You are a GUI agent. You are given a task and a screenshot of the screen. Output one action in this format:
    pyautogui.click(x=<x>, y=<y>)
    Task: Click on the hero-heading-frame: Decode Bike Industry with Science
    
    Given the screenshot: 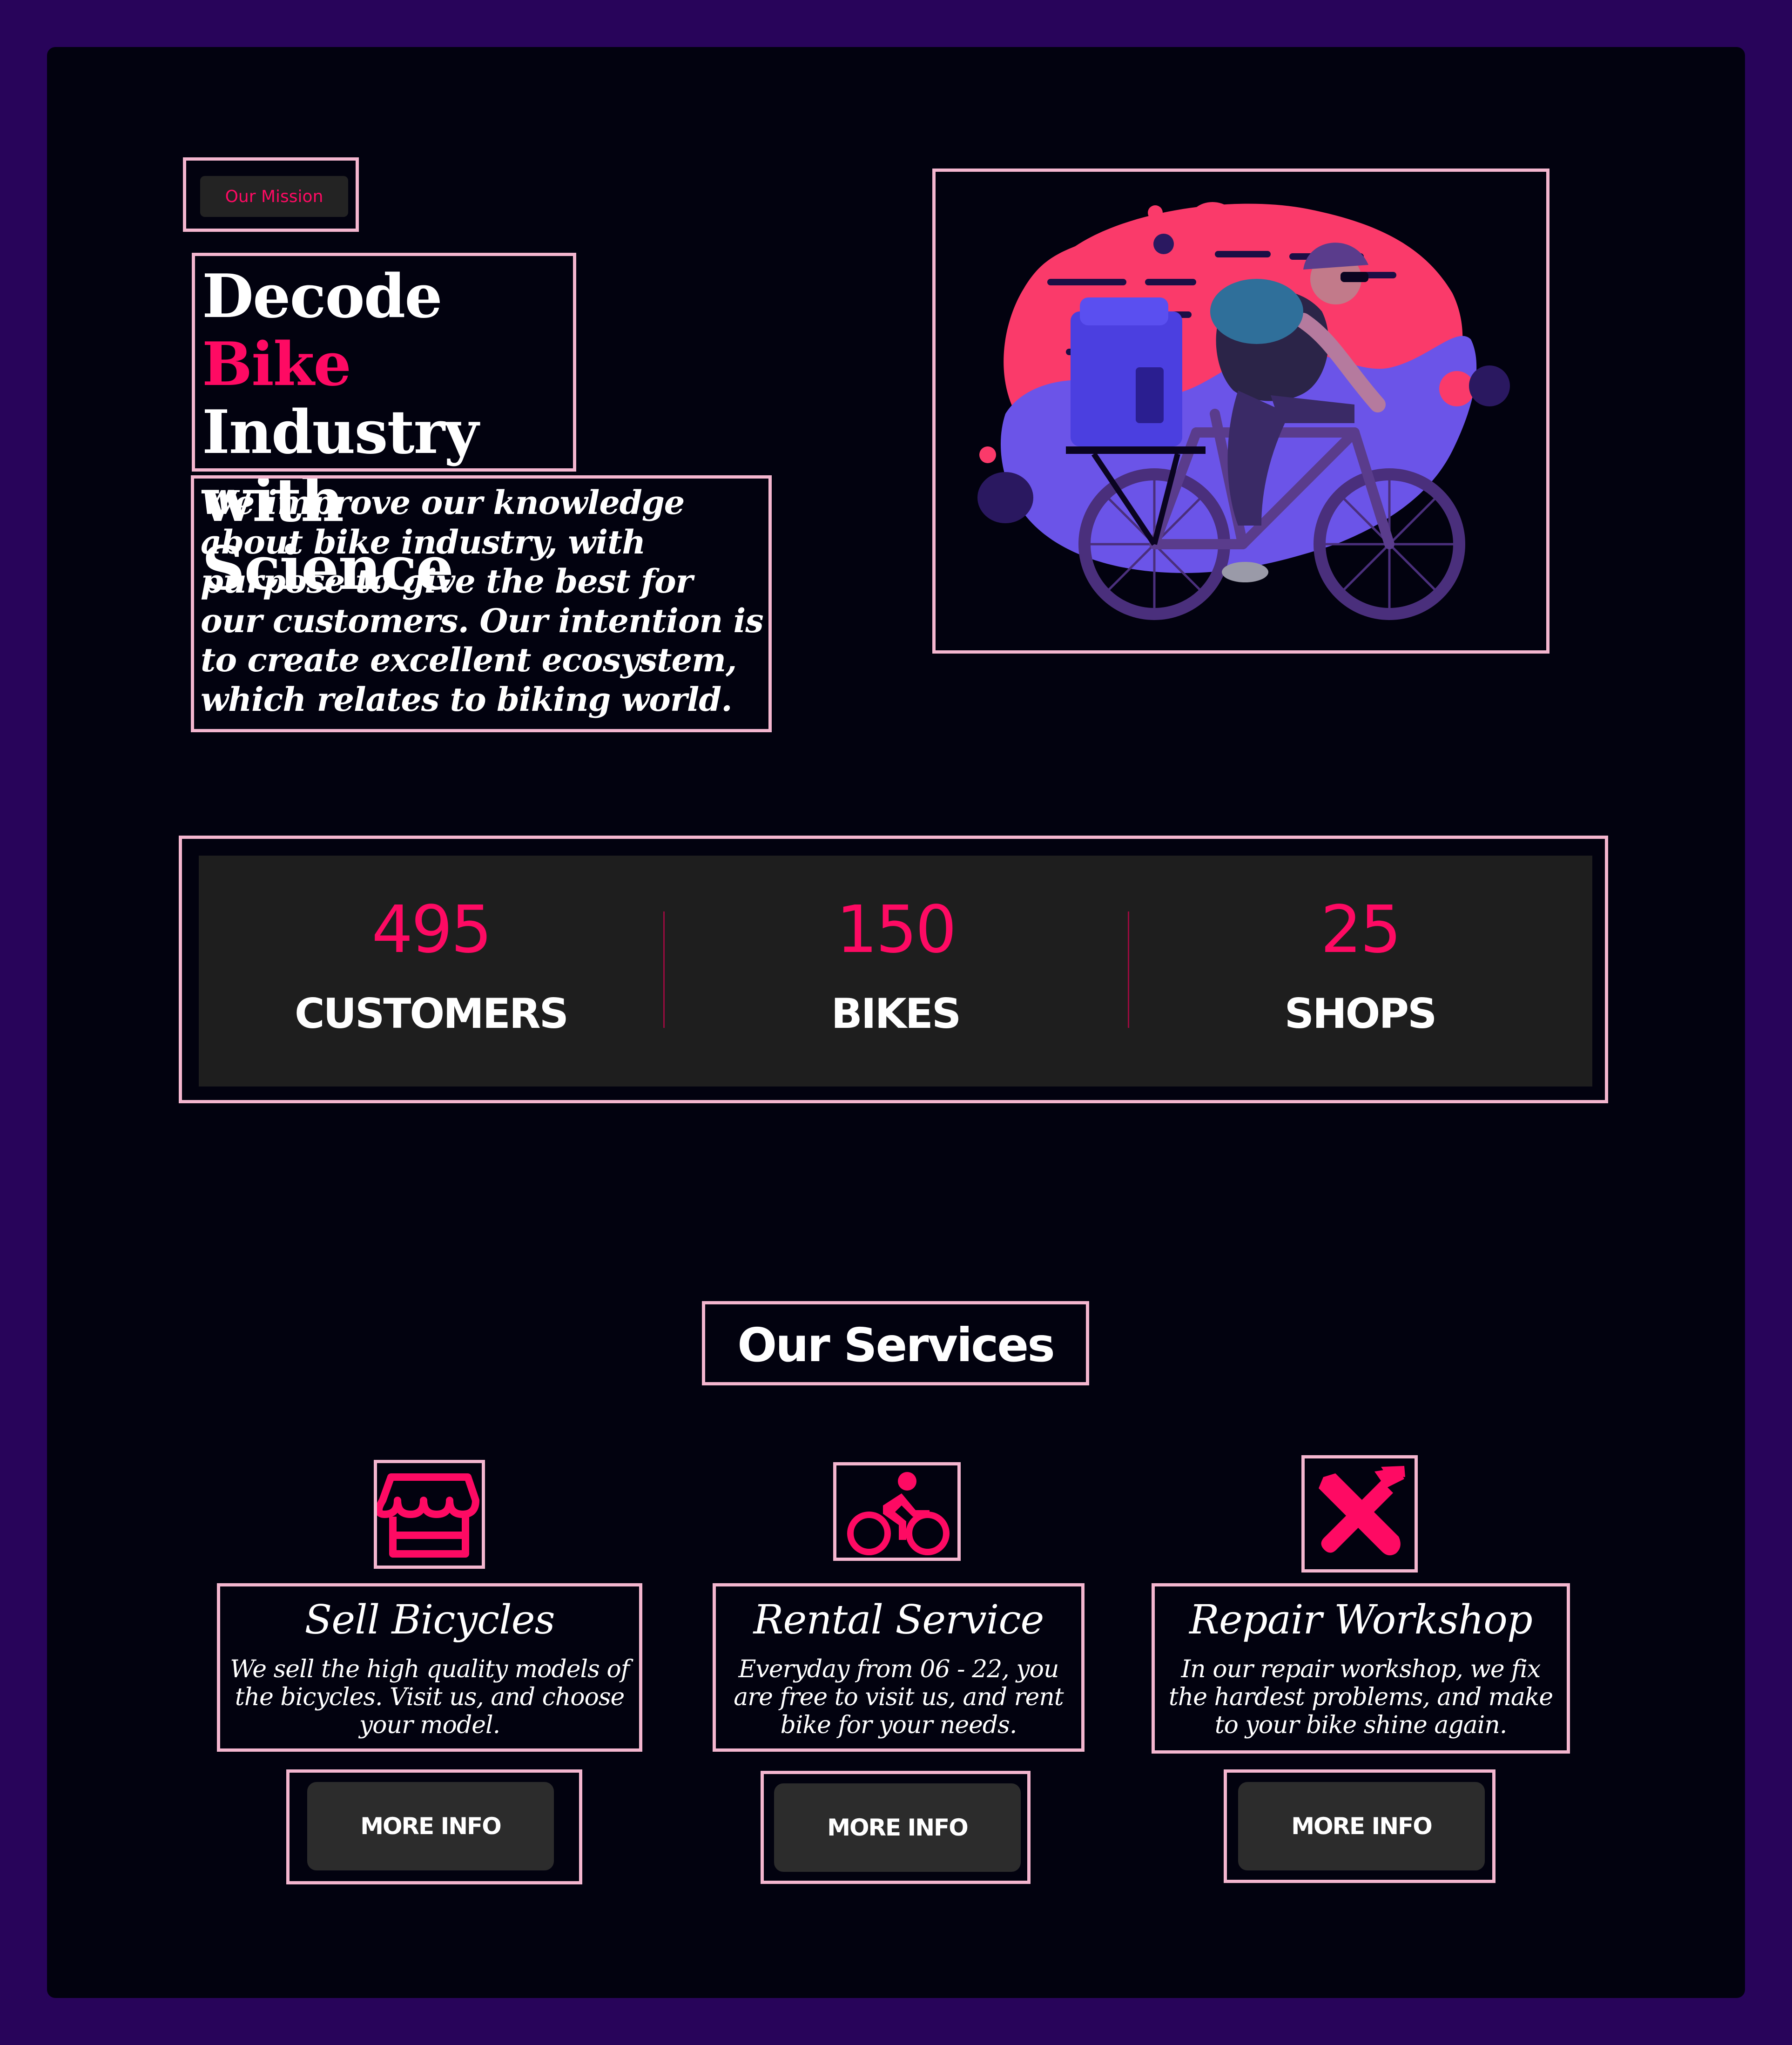 What is the action you would take?
    pyautogui.click(x=384, y=427)
    